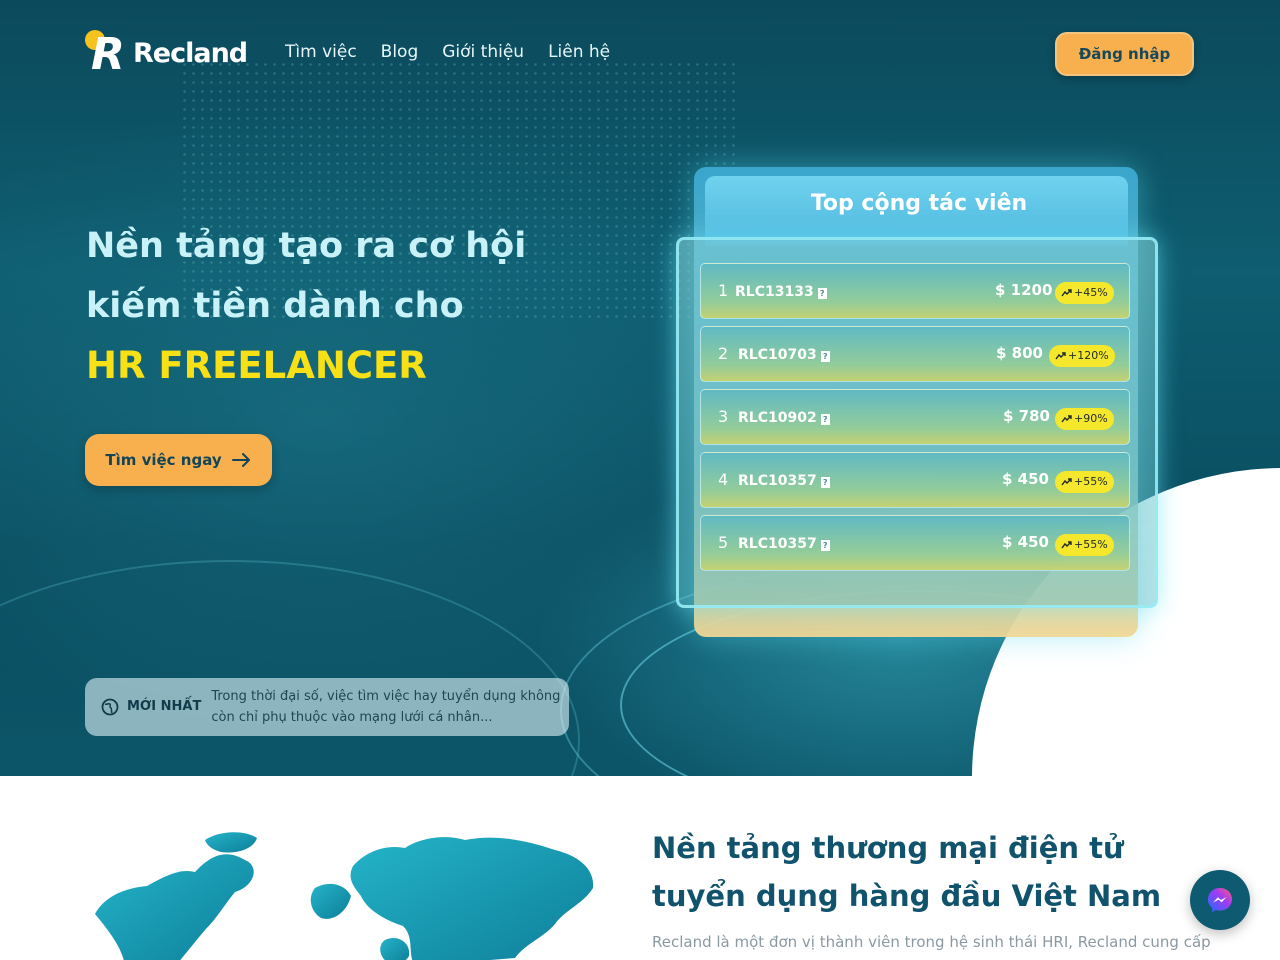  What do you see at coordinates (579, 52) in the screenshot?
I see `nav-link-contact: Liên hệ` at bounding box center [579, 52].